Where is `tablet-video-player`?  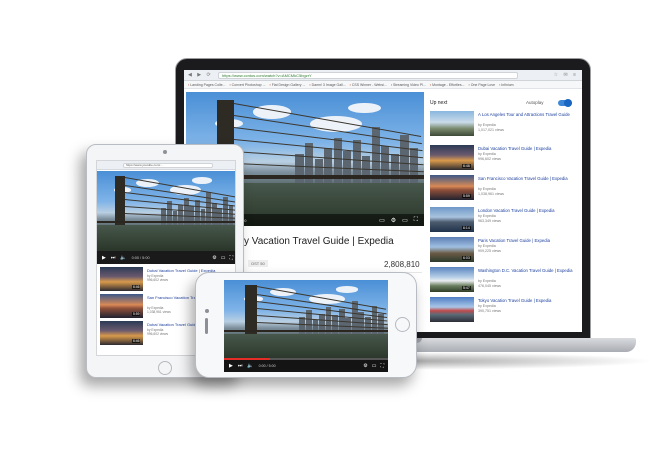 tablet-video-player is located at coordinates (166, 211).